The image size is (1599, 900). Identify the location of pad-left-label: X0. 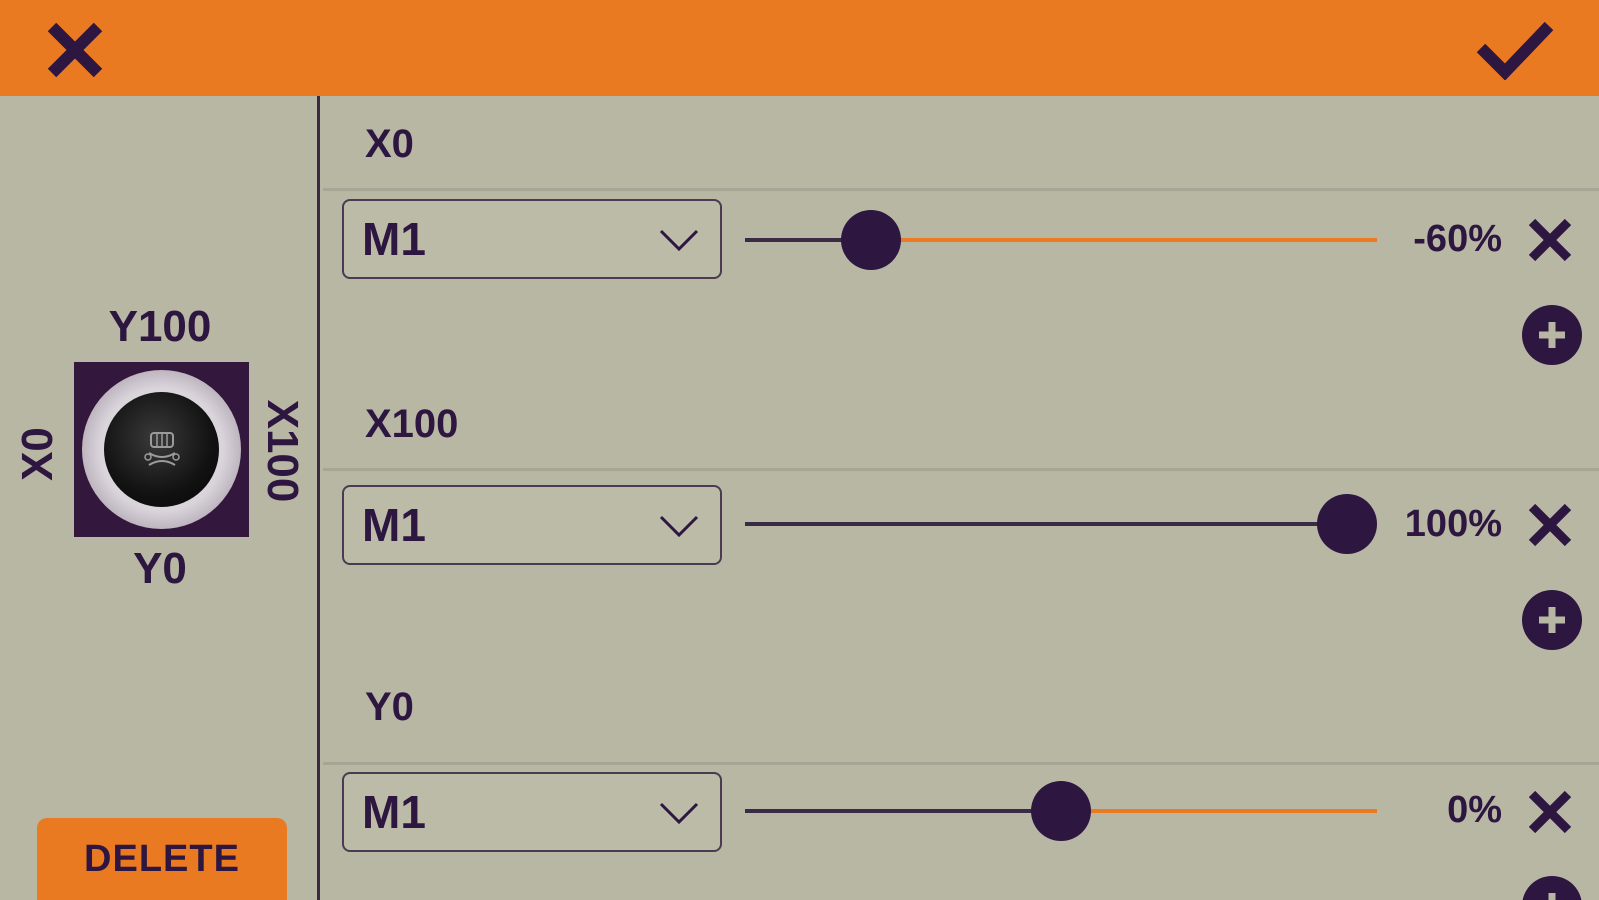
(37, 454).